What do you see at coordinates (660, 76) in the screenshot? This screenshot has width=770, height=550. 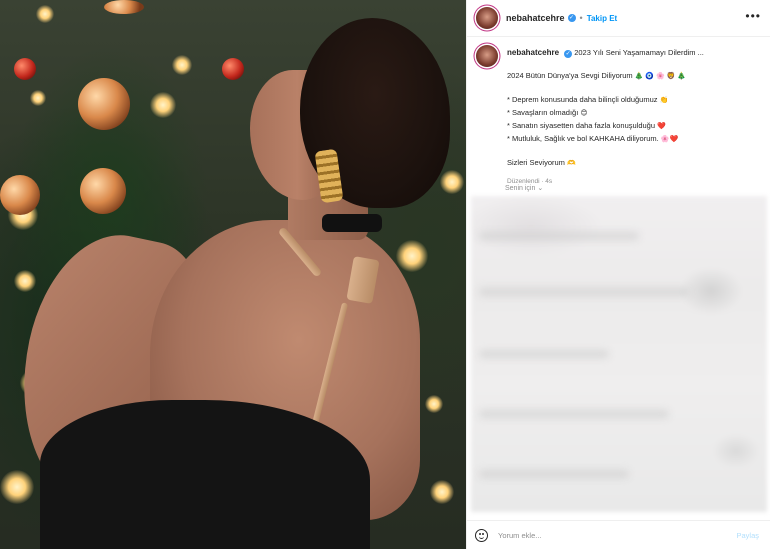 I see `emoji-group: 🎄 🧿 🌸 🦁 🎄` at bounding box center [660, 76].